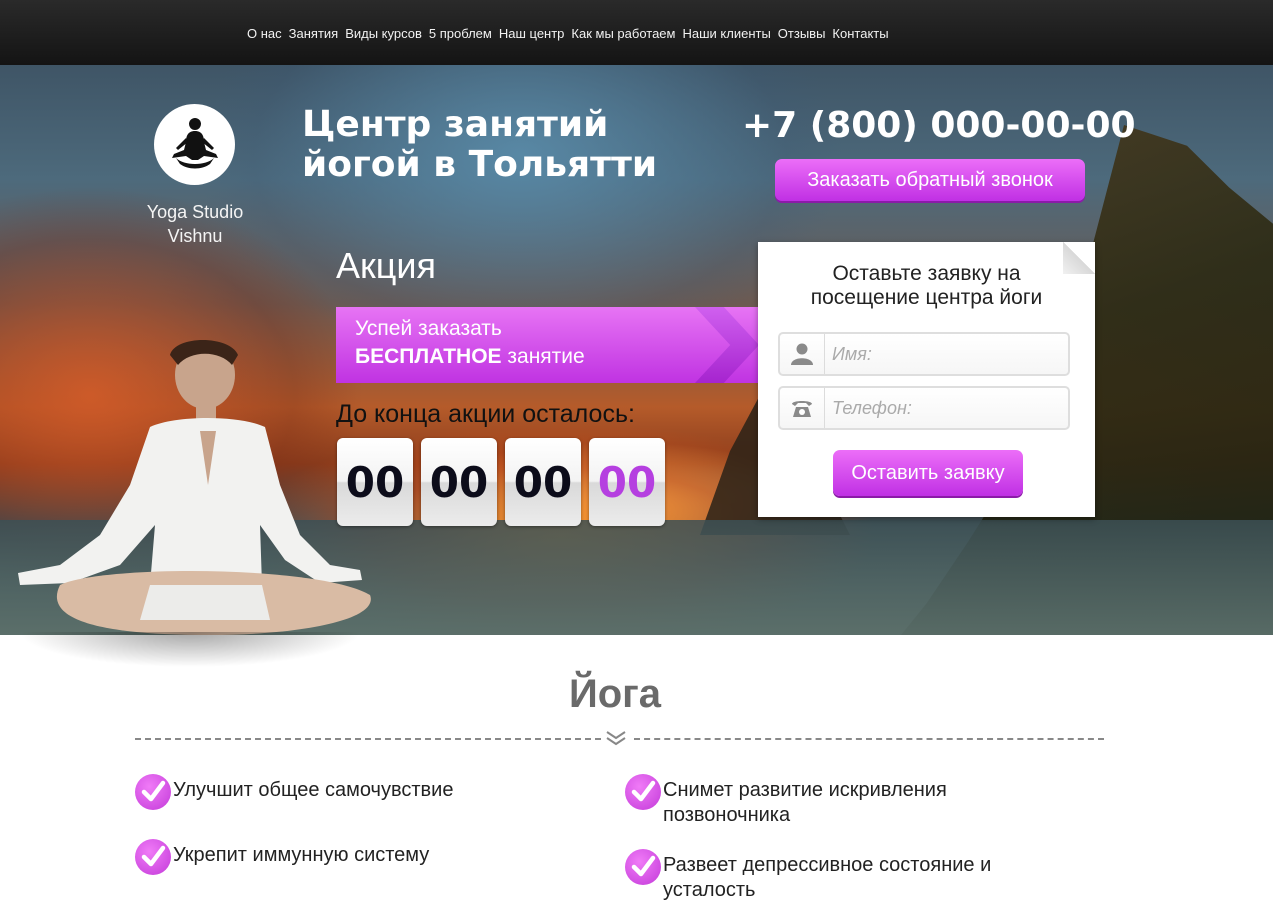 The image size is (1273, 902). I want to click on logo-text-line2: Vishnu, so click(195, 236).